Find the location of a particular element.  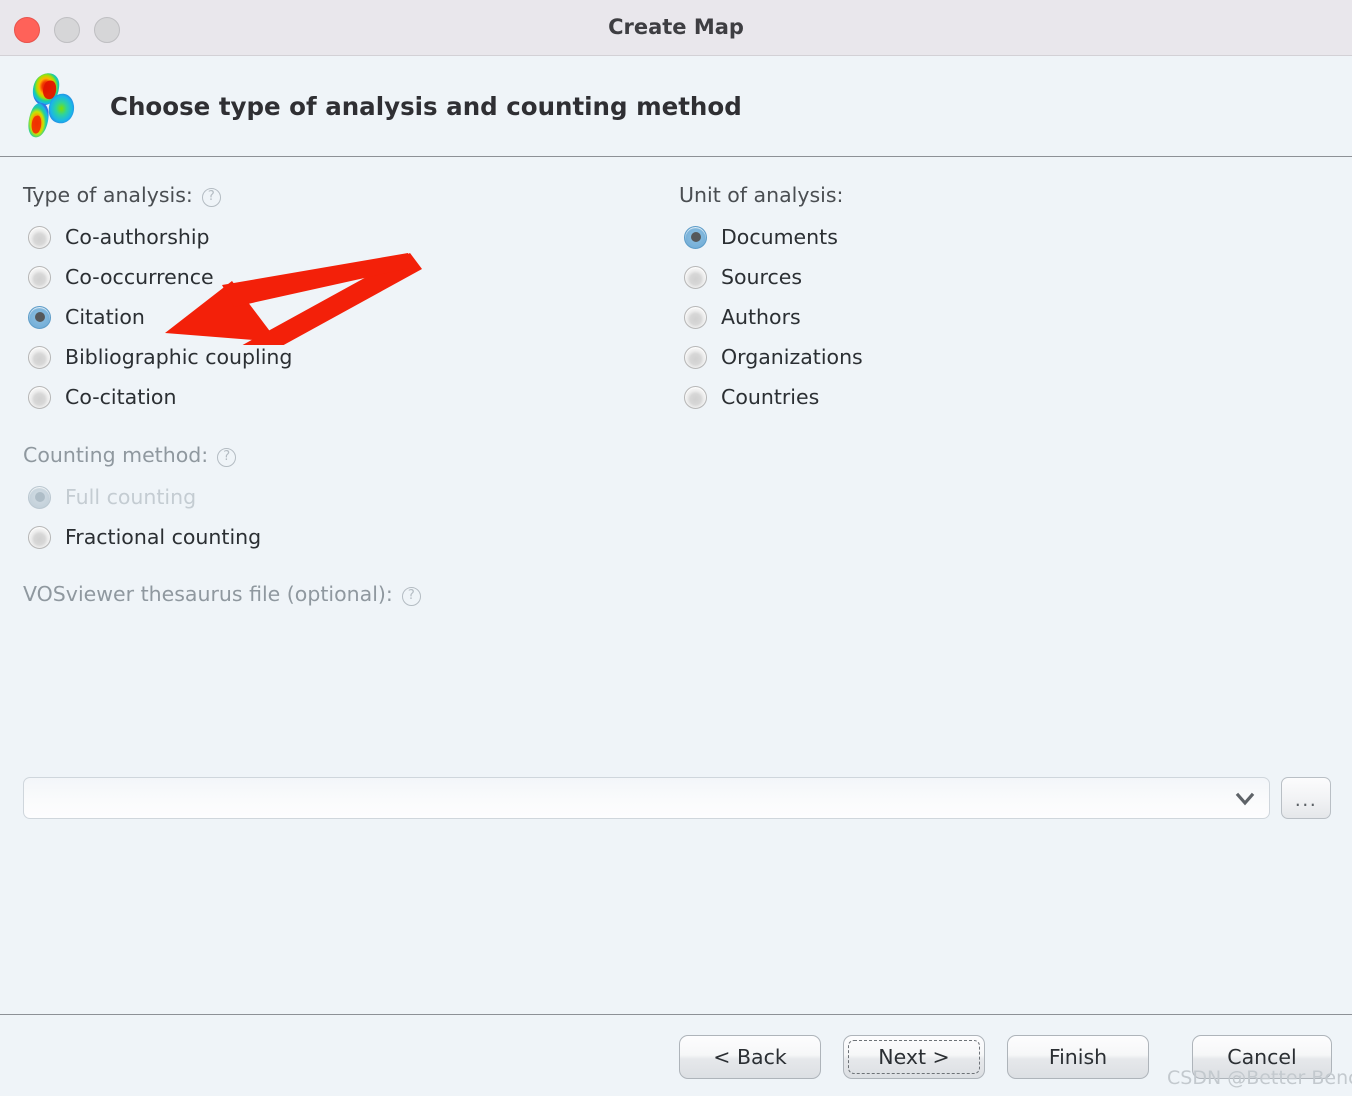

wizard-footer is located at coordinates (676, 1055).